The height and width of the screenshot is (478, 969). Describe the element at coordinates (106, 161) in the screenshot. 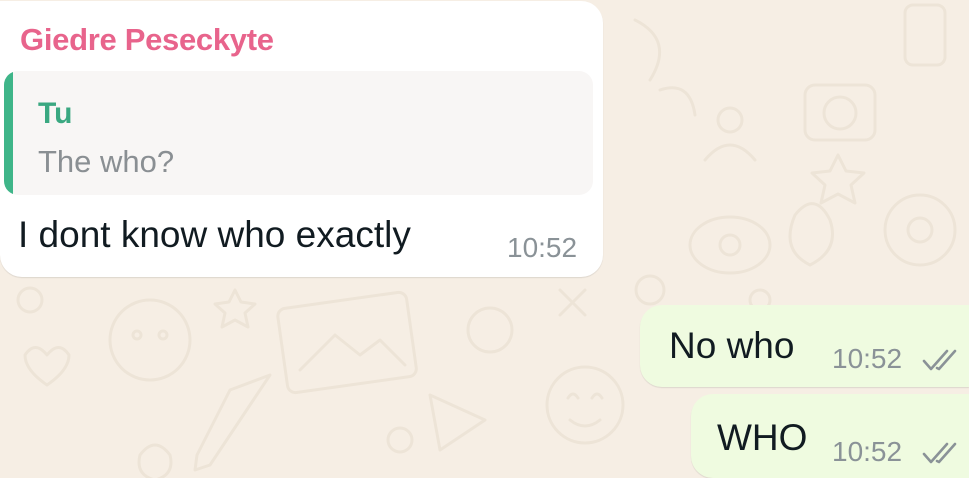

I see `quoted-text: The who?` at that location.